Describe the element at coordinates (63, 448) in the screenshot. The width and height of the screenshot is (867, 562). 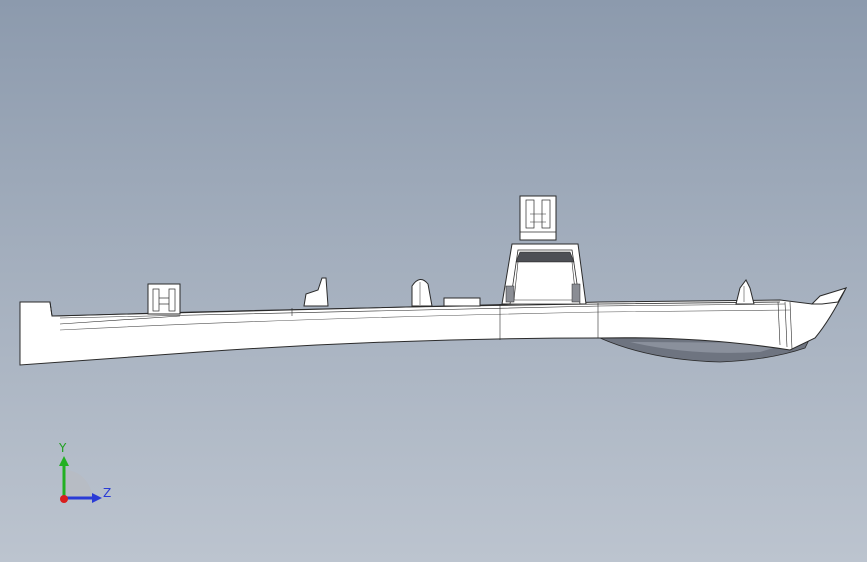
I see `y-axis-label: Y` at that location.